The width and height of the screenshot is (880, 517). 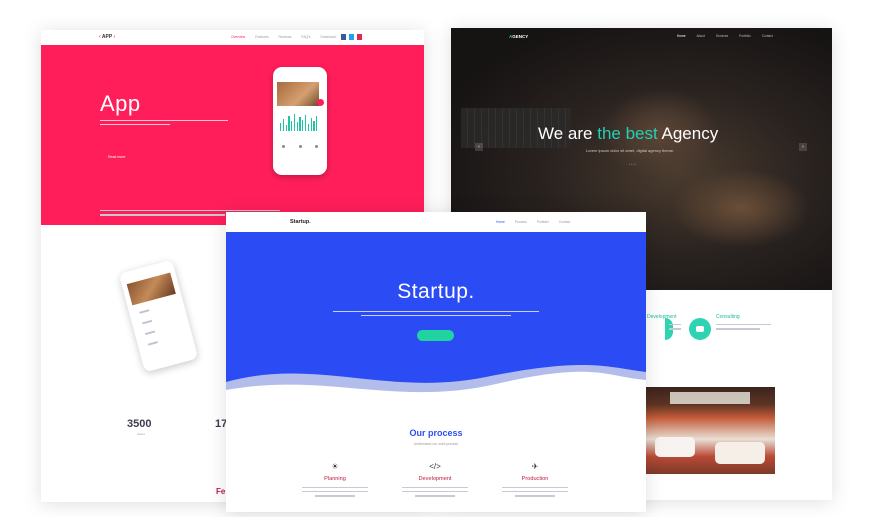 I want to click on app-hero-text, so click(x=164, y=123).